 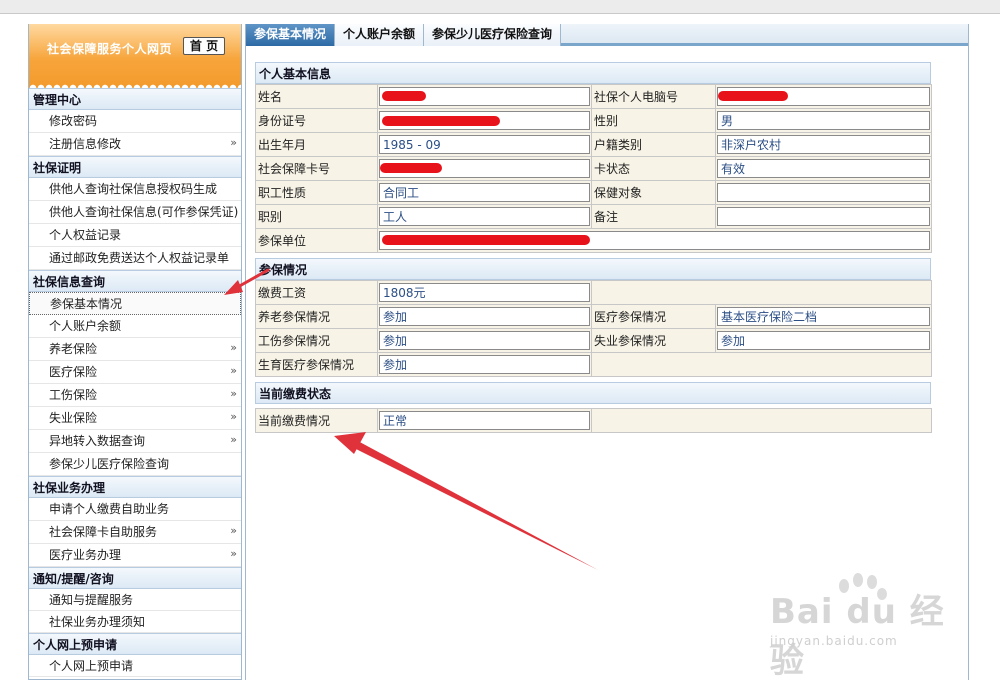 I want to click on payment-table: 当前缴费情况 正常, so click(x=593, y=420).